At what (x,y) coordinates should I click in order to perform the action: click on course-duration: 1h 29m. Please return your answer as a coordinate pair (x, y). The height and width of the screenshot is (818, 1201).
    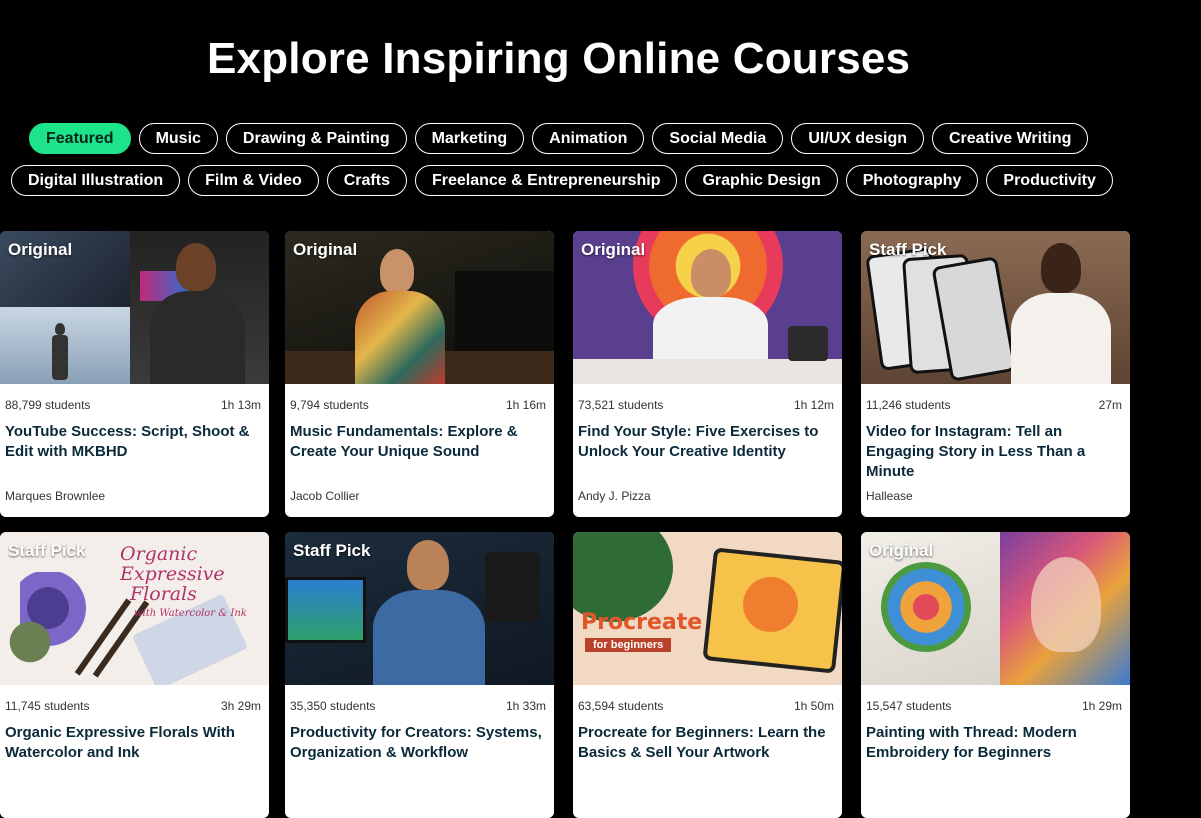
    Looking at the image, I should click on (1101, 706).